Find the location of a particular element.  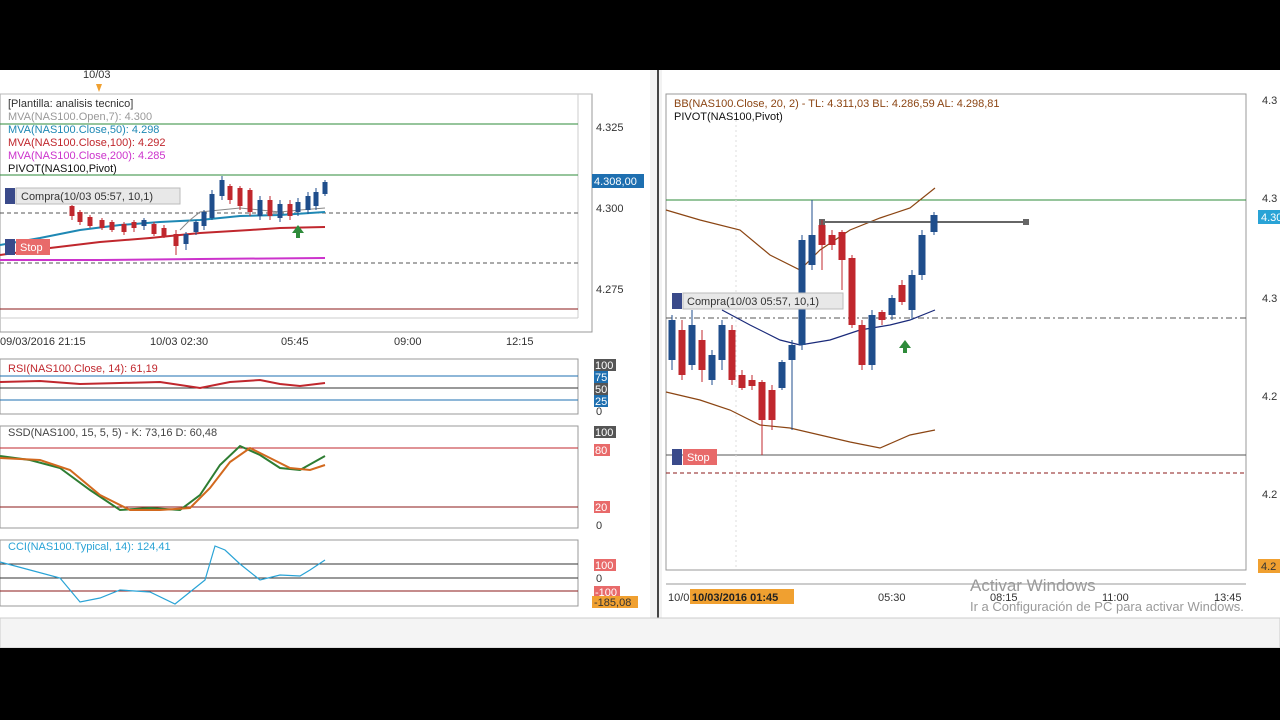

time-tick: 10/0 is located at coordinates (678, 598).